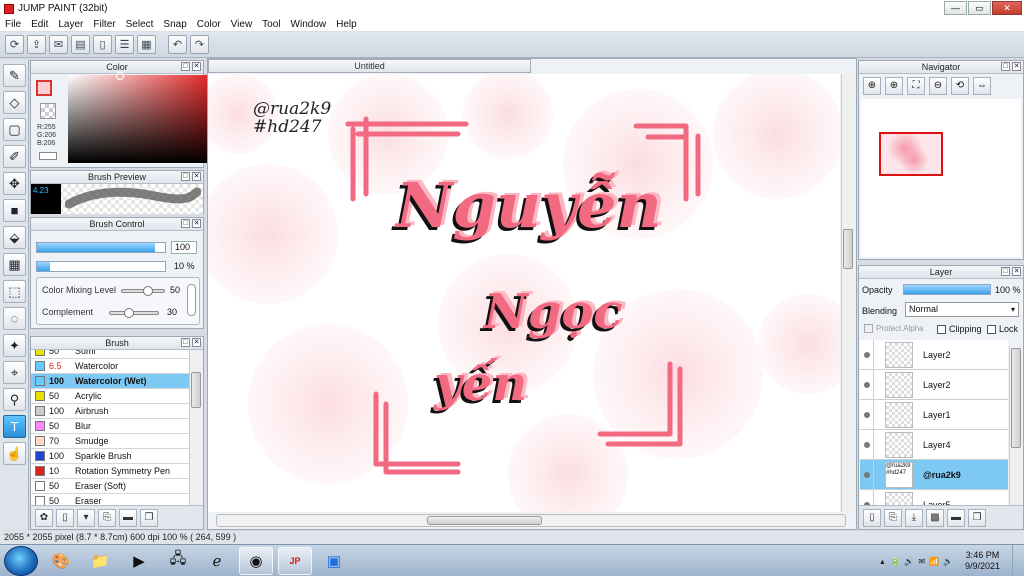 This screenshot has height=576, width=1024. Describe the element at coordinates (882, 561) in the screenshot. I see `tray-arrow-icon: ▴` at that location.